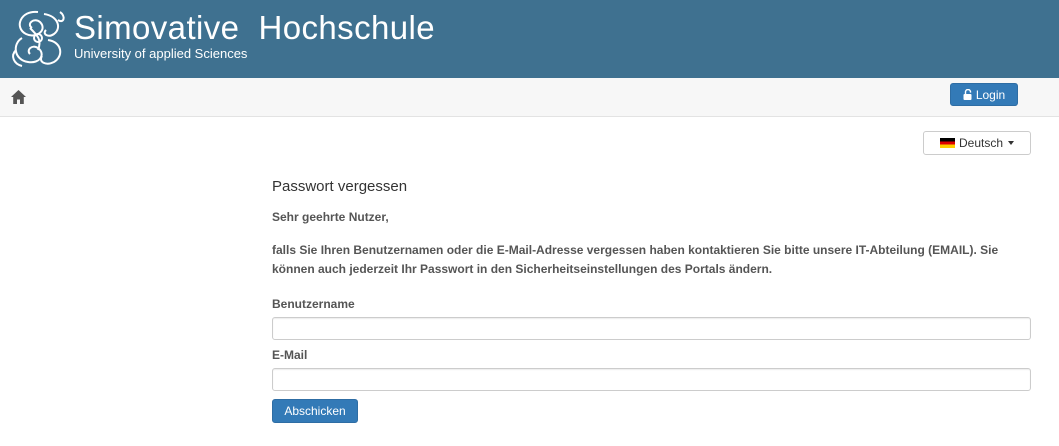  What do you see at coordinates (38, 38) in the screenshot?
I see `logo-icon` at bounding box center [38, 38].